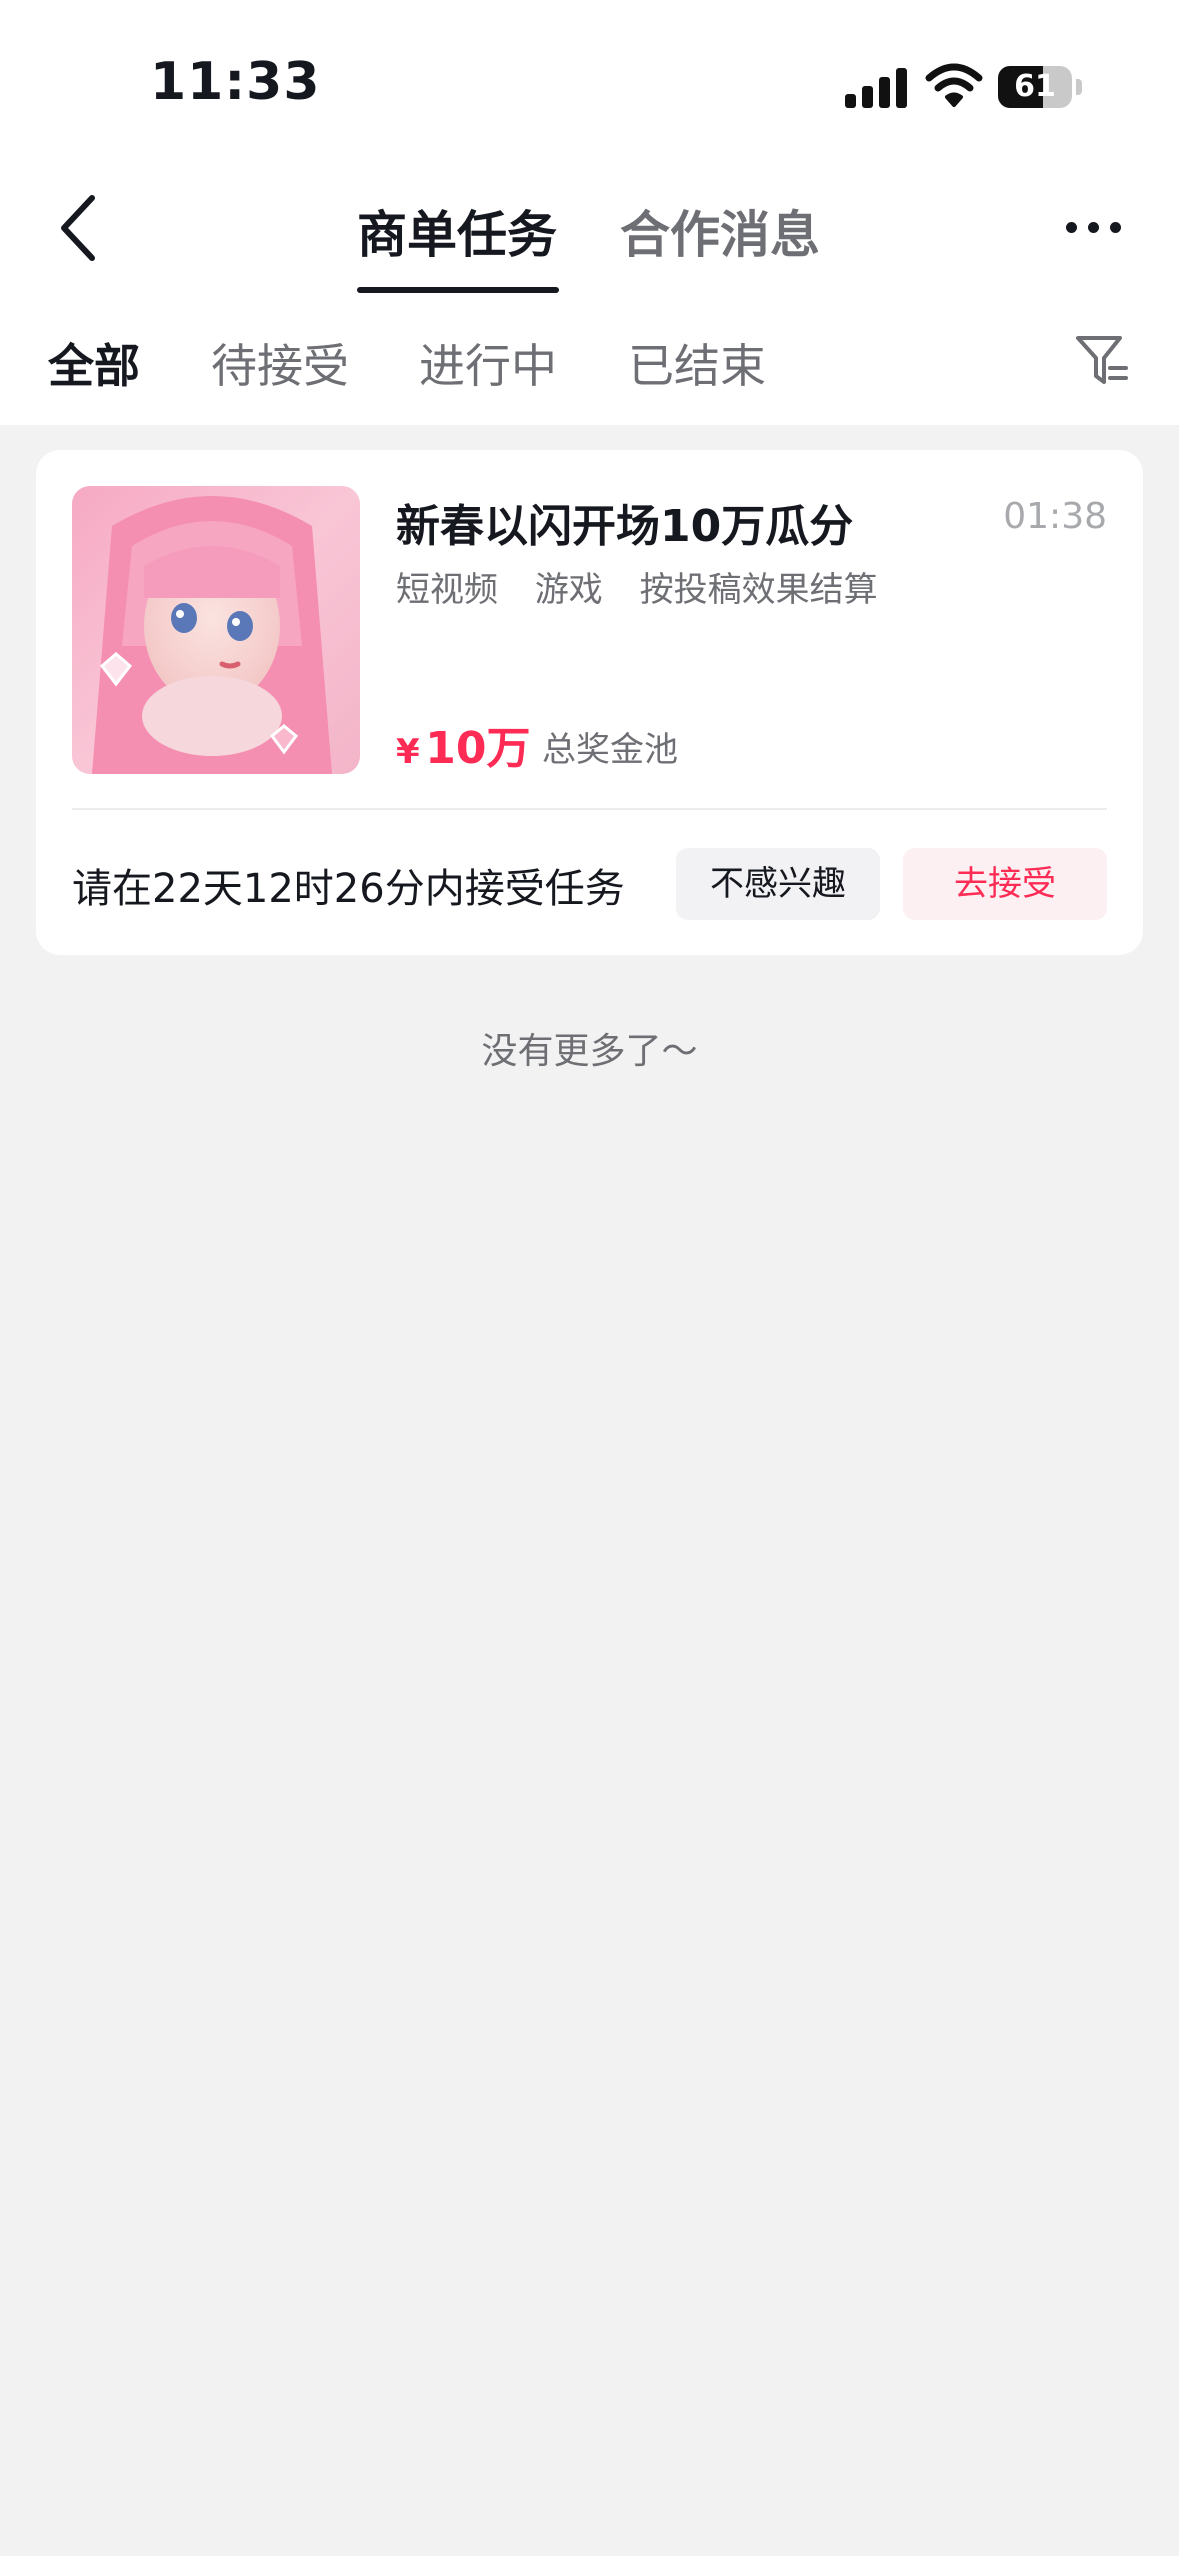  What do you see at coordinates (625, 526) in the screenshot?
I see `task-title: 新春以闪开场10万瓜分` at bounding box center [625, 526].